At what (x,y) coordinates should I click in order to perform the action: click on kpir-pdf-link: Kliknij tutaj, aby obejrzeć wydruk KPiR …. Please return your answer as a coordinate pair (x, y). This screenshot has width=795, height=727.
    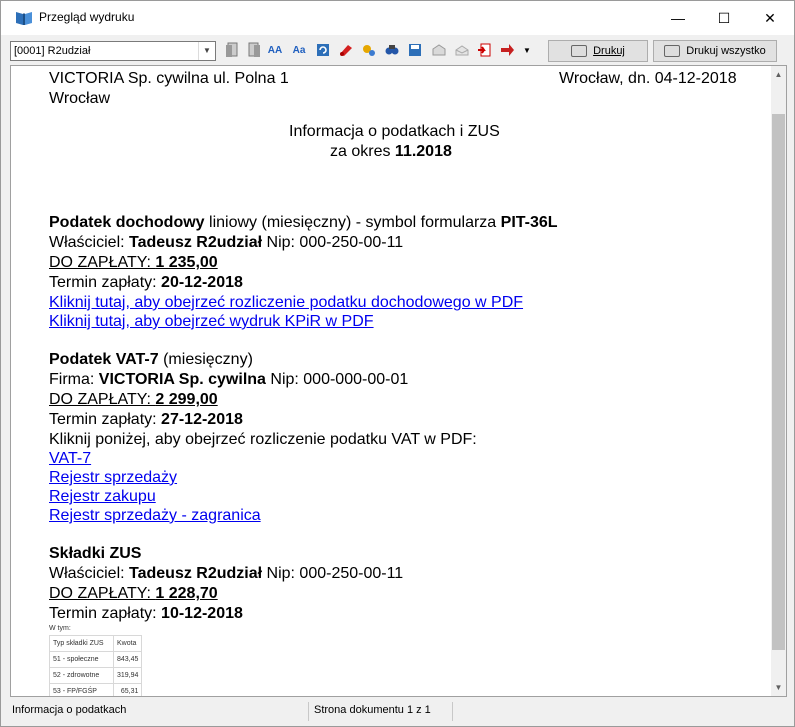
    Looking at the image, I should click on (211, 322).